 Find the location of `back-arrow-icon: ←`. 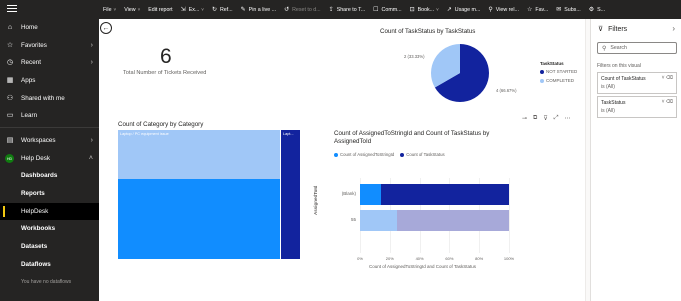

back-arrow-icon: ← is located at coordinates (106, 28).